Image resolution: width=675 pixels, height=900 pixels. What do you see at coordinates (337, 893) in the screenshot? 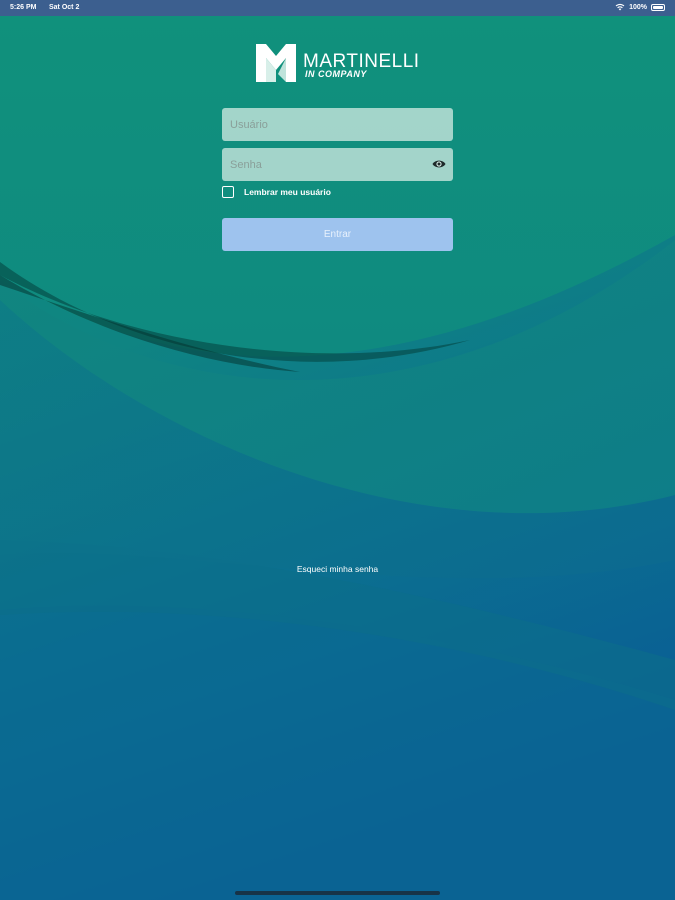
I see `home-indicator` at bounding box center [337, 893].